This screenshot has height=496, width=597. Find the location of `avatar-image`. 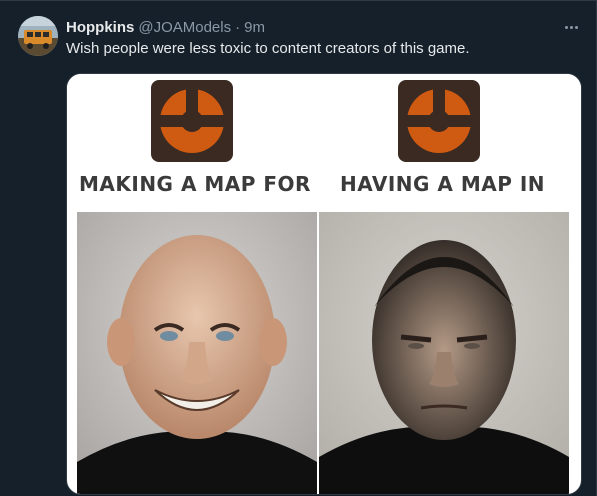

avatar-image is located at coordinates (38, 36).